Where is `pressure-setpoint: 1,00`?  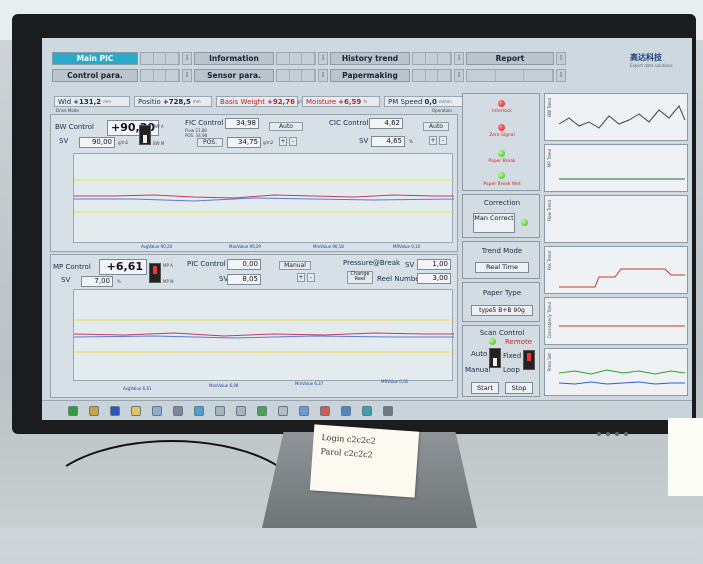
pressure-setpoint: 1,00 is located at coordinates (434, 264).